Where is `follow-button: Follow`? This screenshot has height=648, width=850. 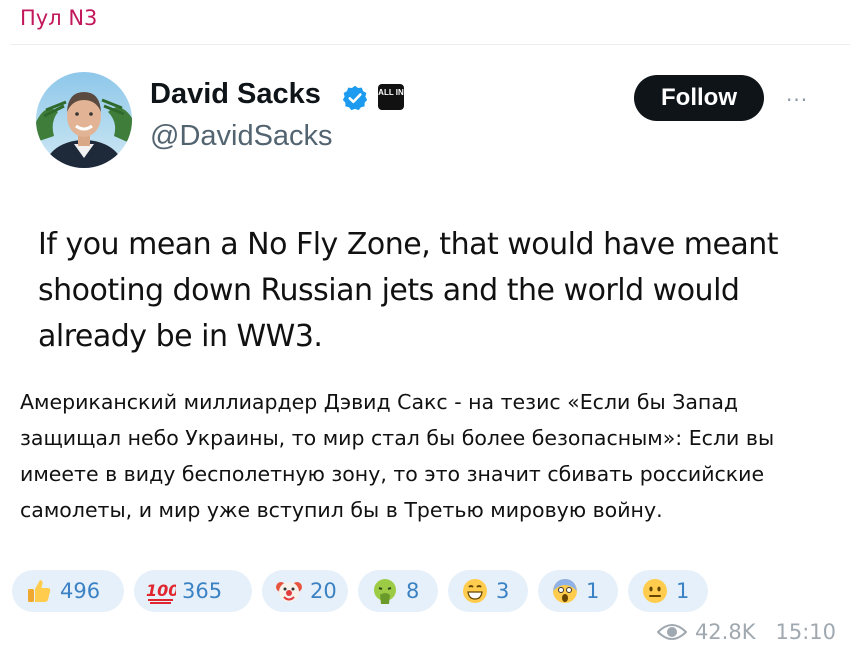
follow-button: Follow is located at coordinates (699, 98).